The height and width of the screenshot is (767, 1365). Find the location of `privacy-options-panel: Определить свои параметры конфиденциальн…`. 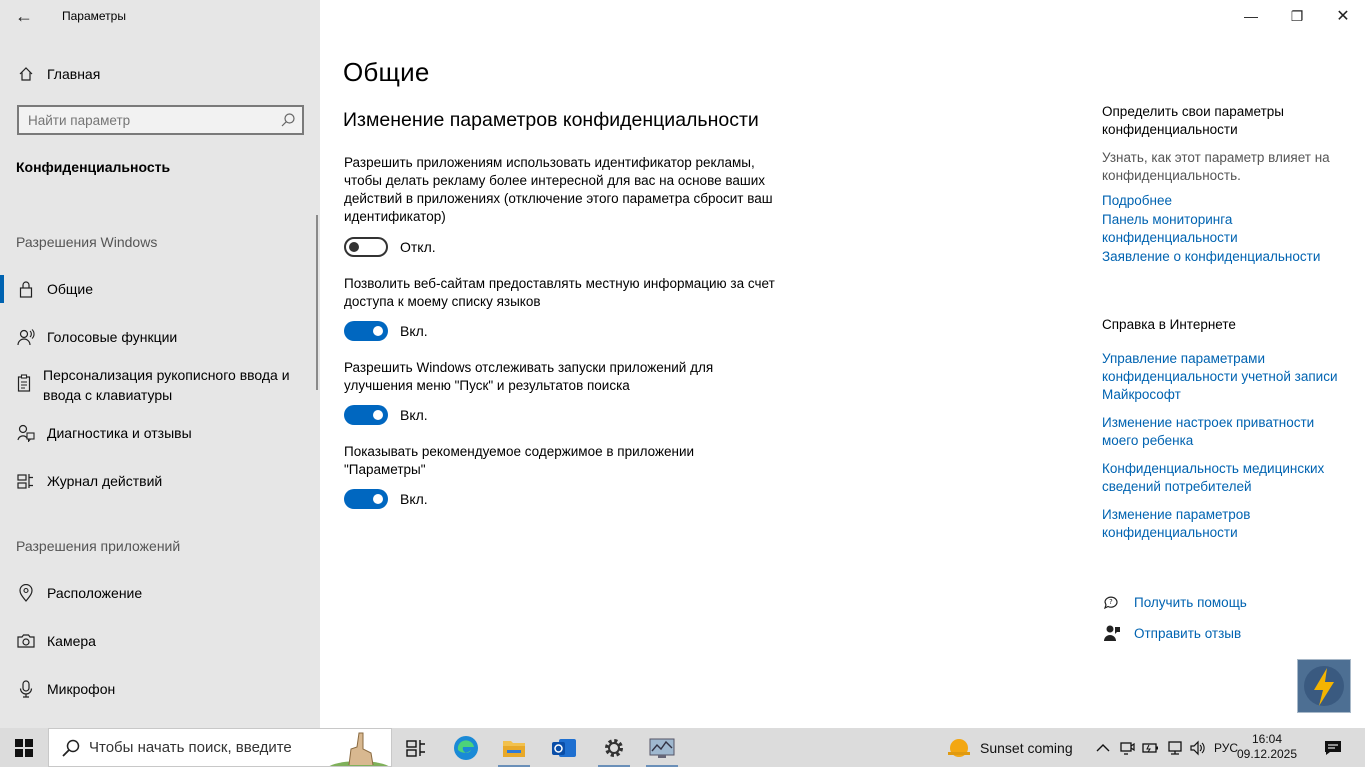

privacy-options-panel: Определить свои параметры конфиденциальн… is located at coordinates (1222, 184).